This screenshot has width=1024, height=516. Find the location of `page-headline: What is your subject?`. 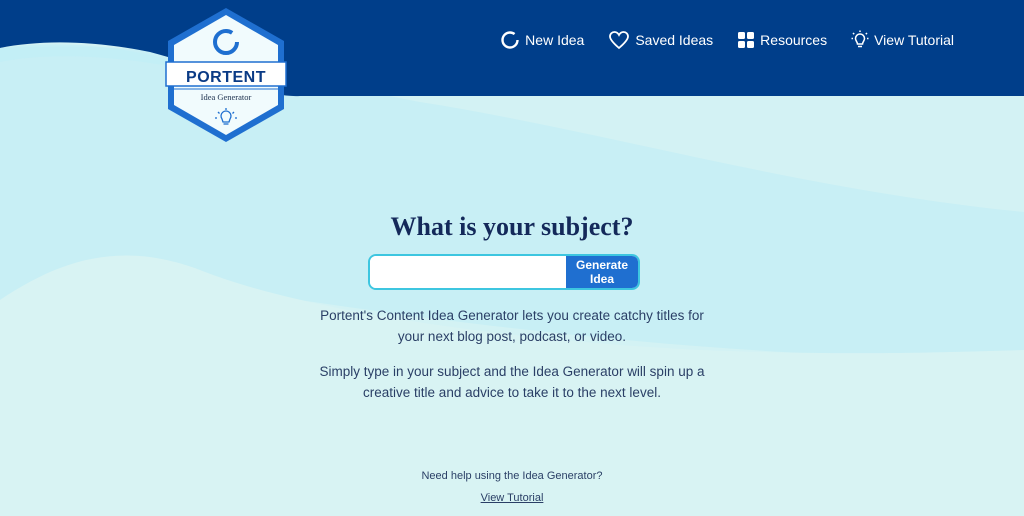

page-headline: What is your subject? is located at coordinates (512, 226).